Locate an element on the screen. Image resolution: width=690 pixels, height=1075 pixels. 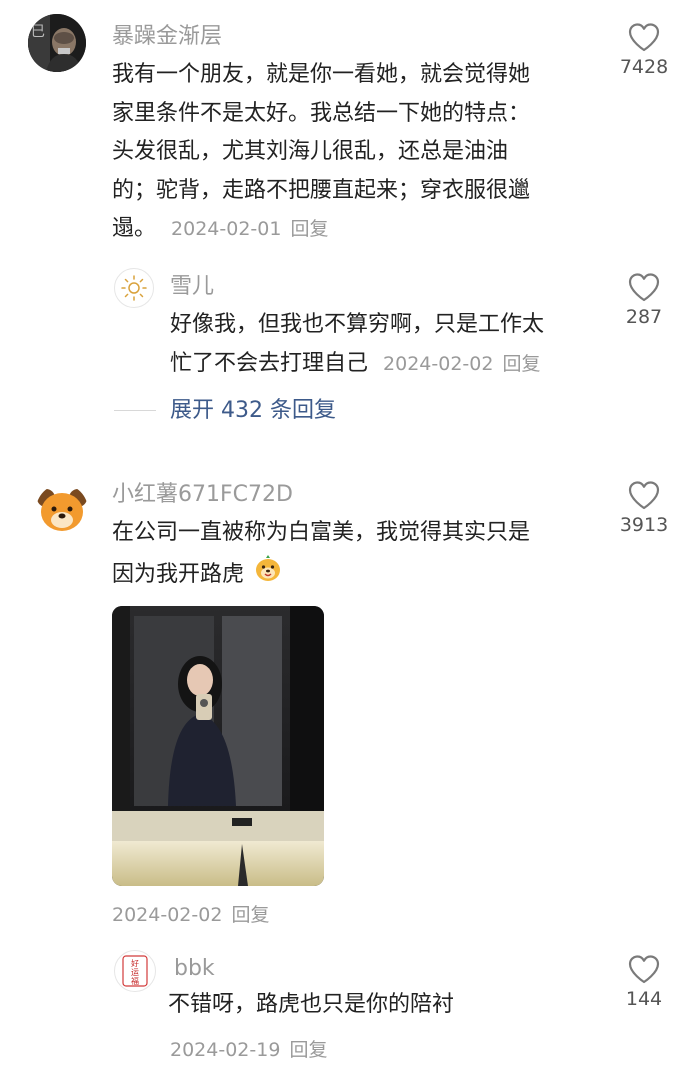
like-count: 144 is located at coordinates (644, 999).